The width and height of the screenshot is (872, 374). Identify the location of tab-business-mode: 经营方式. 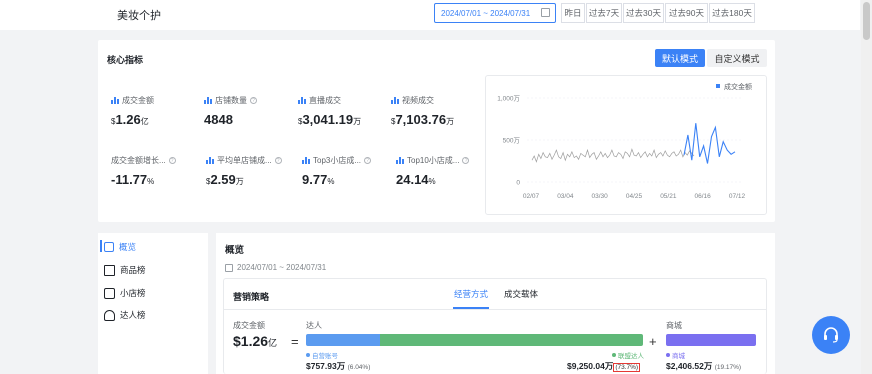
(471, 294).